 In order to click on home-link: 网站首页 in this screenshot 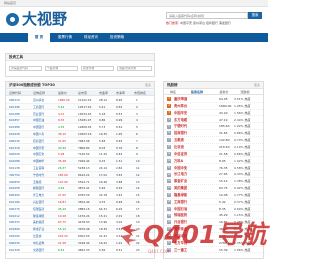, I will do `click(10, 3)`.